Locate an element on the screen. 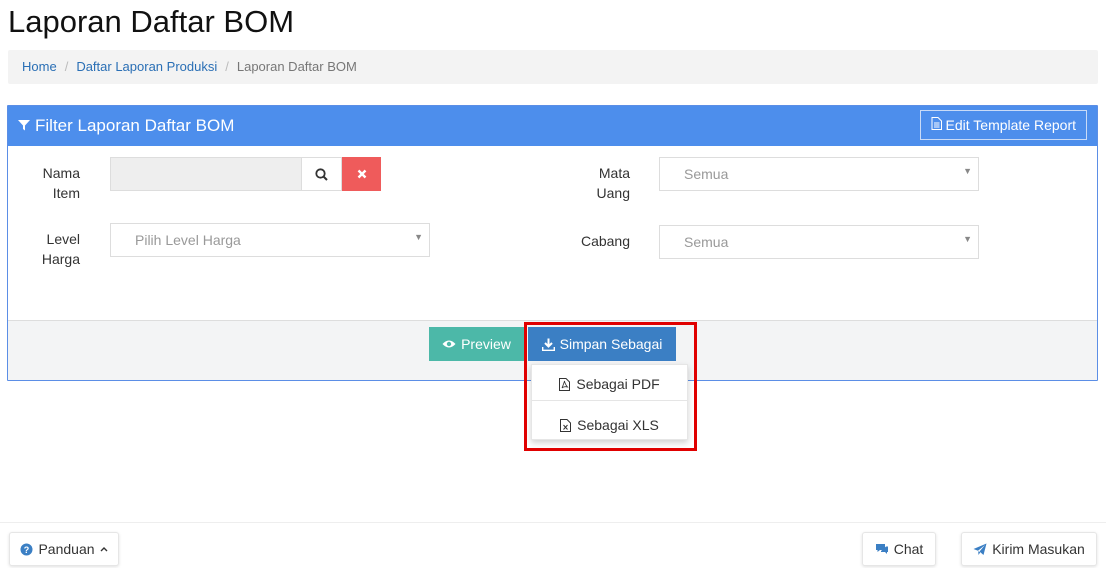 The height and width of the screenshot is (568, 1106). preview-button: Preview is located at coordinates (476, 344).